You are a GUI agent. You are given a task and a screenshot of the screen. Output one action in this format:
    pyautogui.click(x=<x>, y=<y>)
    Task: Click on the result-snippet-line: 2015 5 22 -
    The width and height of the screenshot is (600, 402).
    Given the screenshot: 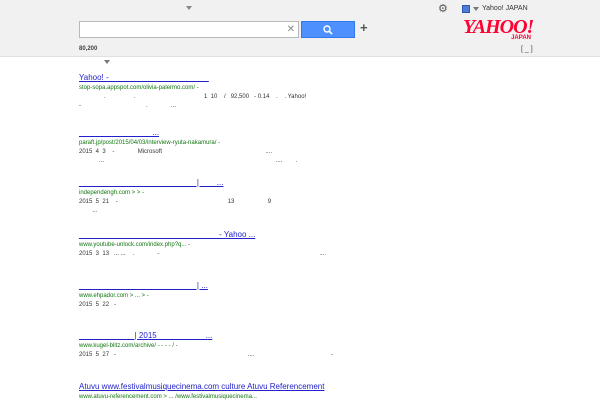 What is the action you would take?
    pyautogui.click(x=98, y=305)
    